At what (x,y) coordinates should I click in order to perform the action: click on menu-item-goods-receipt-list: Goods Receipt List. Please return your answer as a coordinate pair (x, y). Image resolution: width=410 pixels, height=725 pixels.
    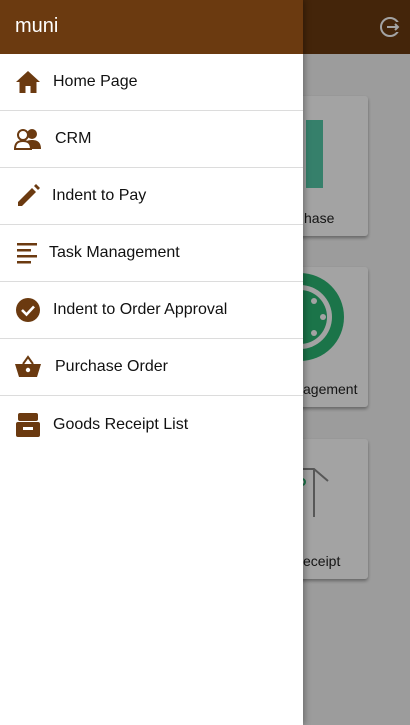
    Looking at the image, I should click on (151, 424).